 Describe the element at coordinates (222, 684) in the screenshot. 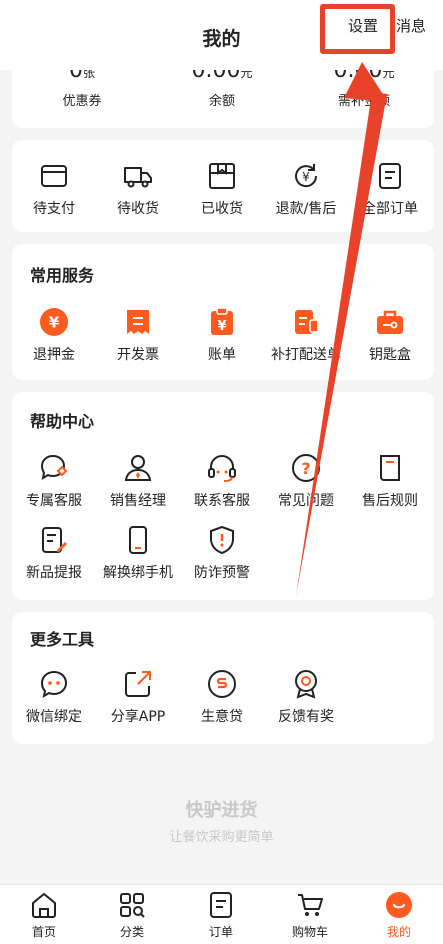

I see `loan-icon` at that location.